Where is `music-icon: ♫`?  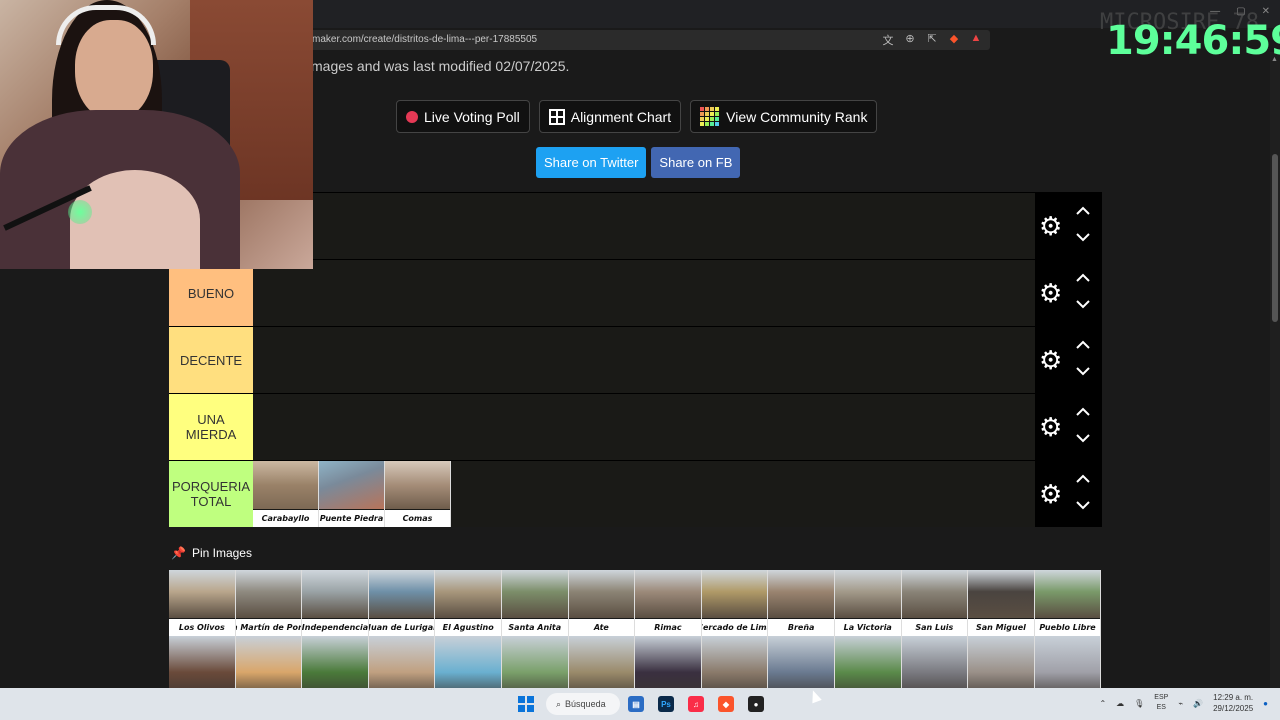
music-icon: ♫ is located at coordinates (696, 704).